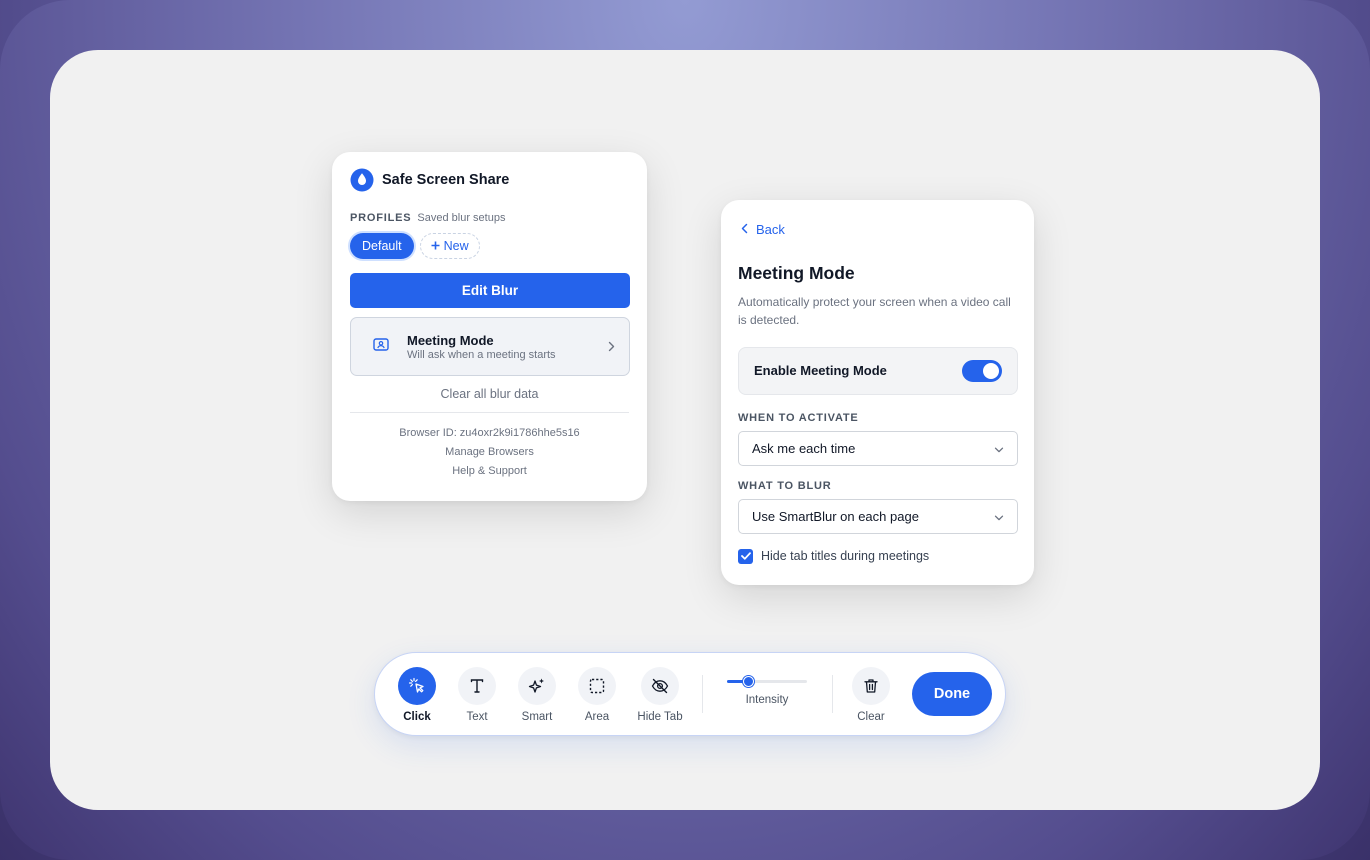 The image size is (1370, 860). I want to click on new-profile-button: New, so click(449, 246).